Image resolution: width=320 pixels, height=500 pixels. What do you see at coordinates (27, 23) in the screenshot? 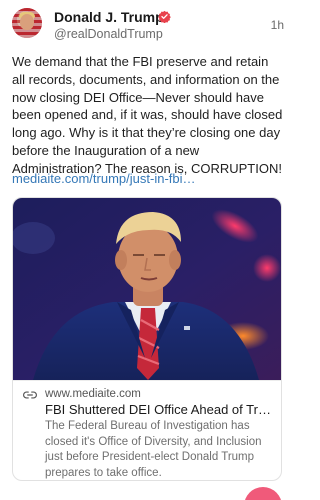
I see `avatar` at bounding box center [27, 23].